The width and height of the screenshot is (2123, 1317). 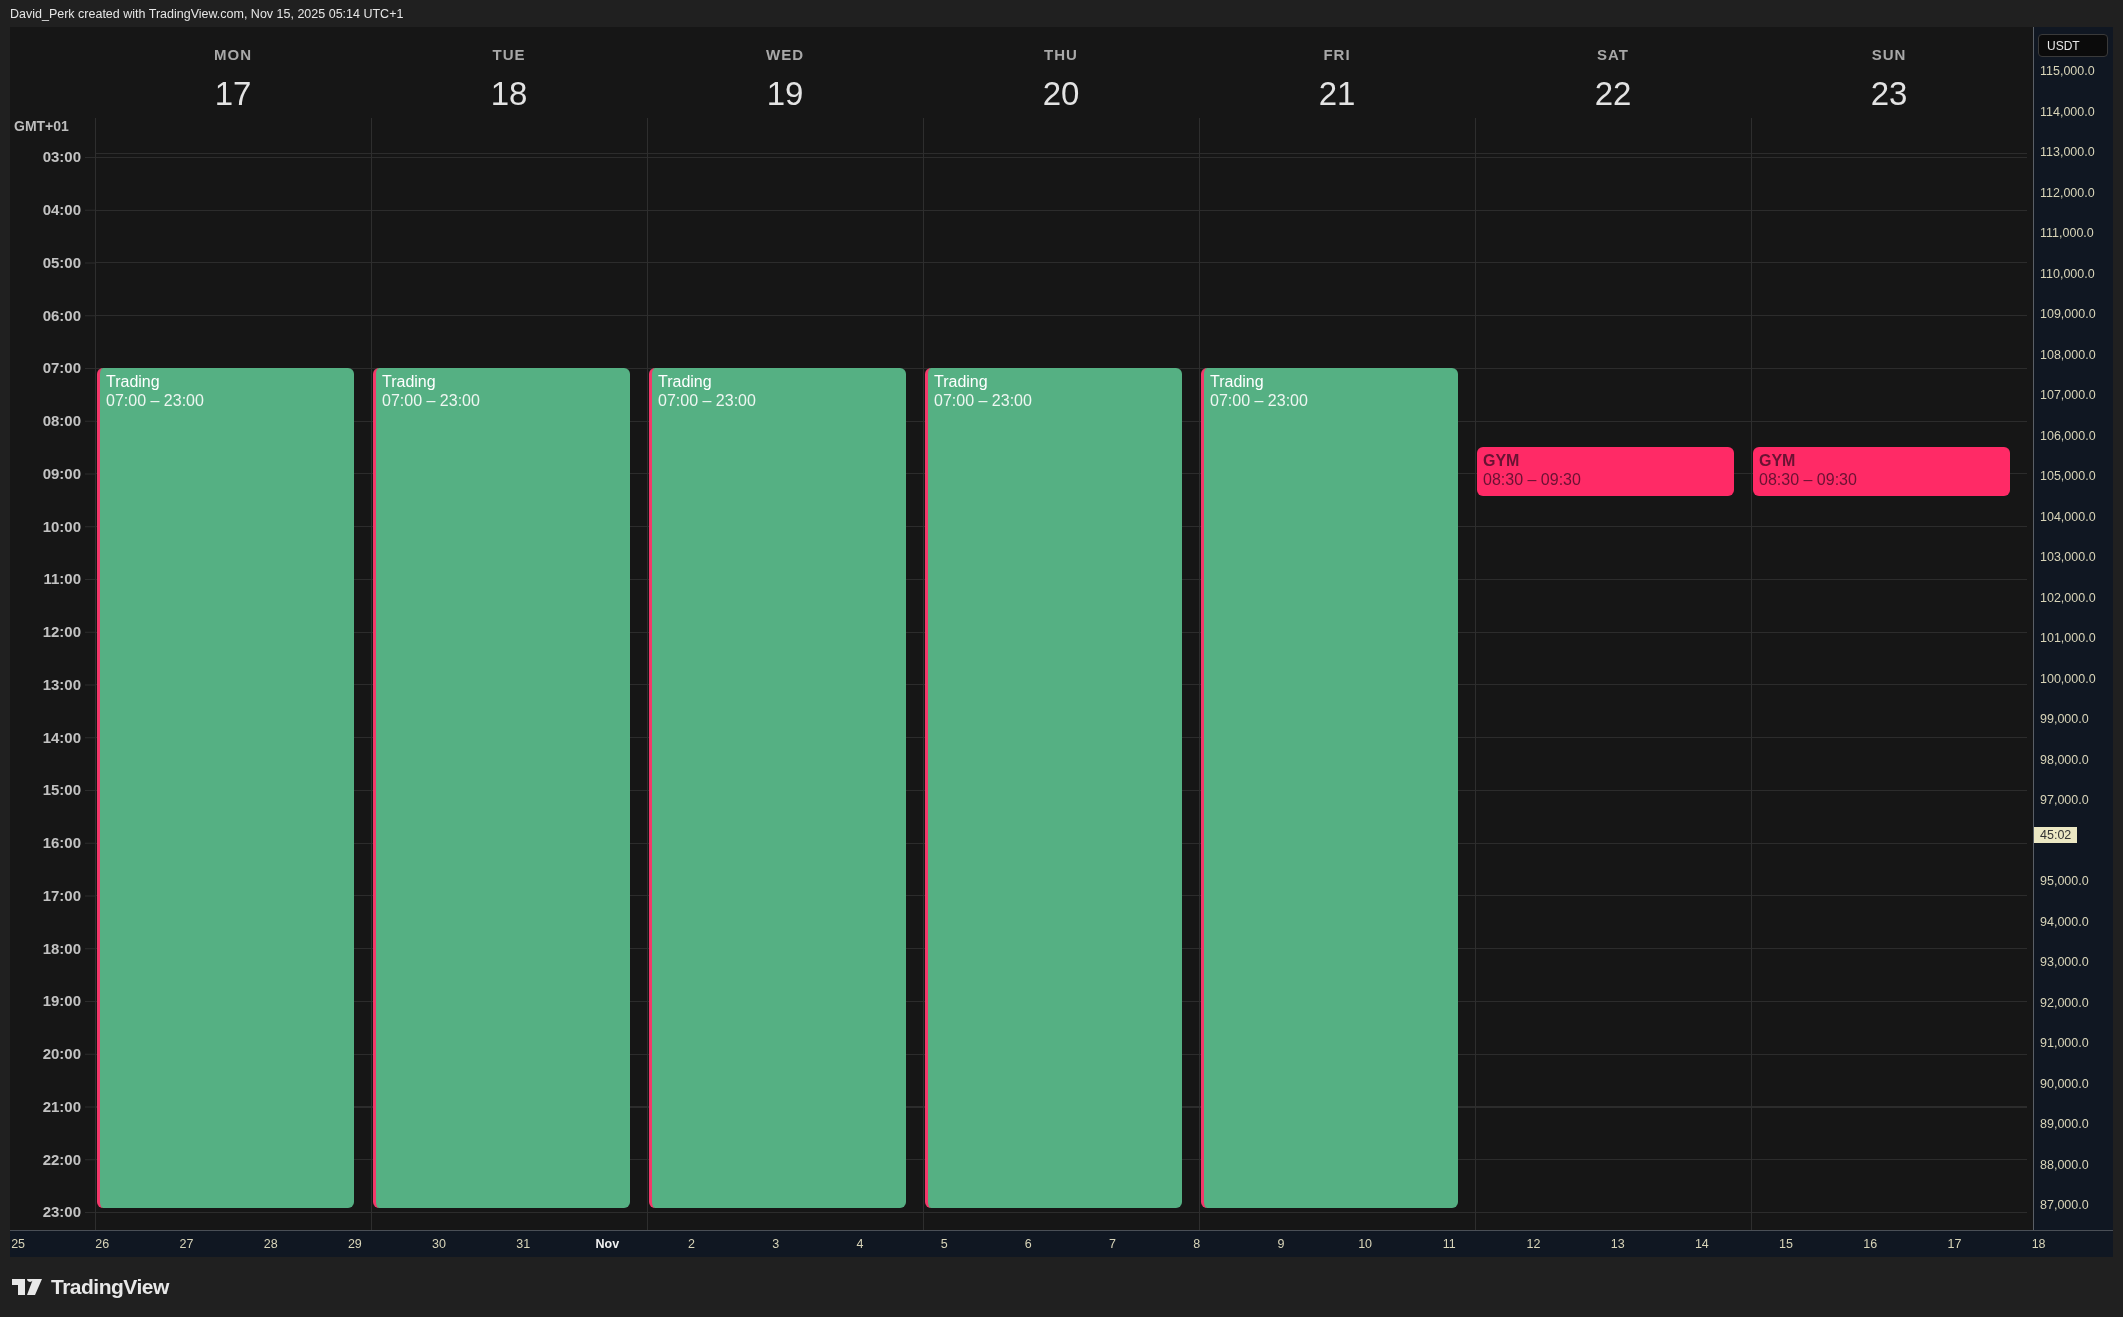 I want to click on countdown-tag: 45:02, so click(x=2056, y=834).